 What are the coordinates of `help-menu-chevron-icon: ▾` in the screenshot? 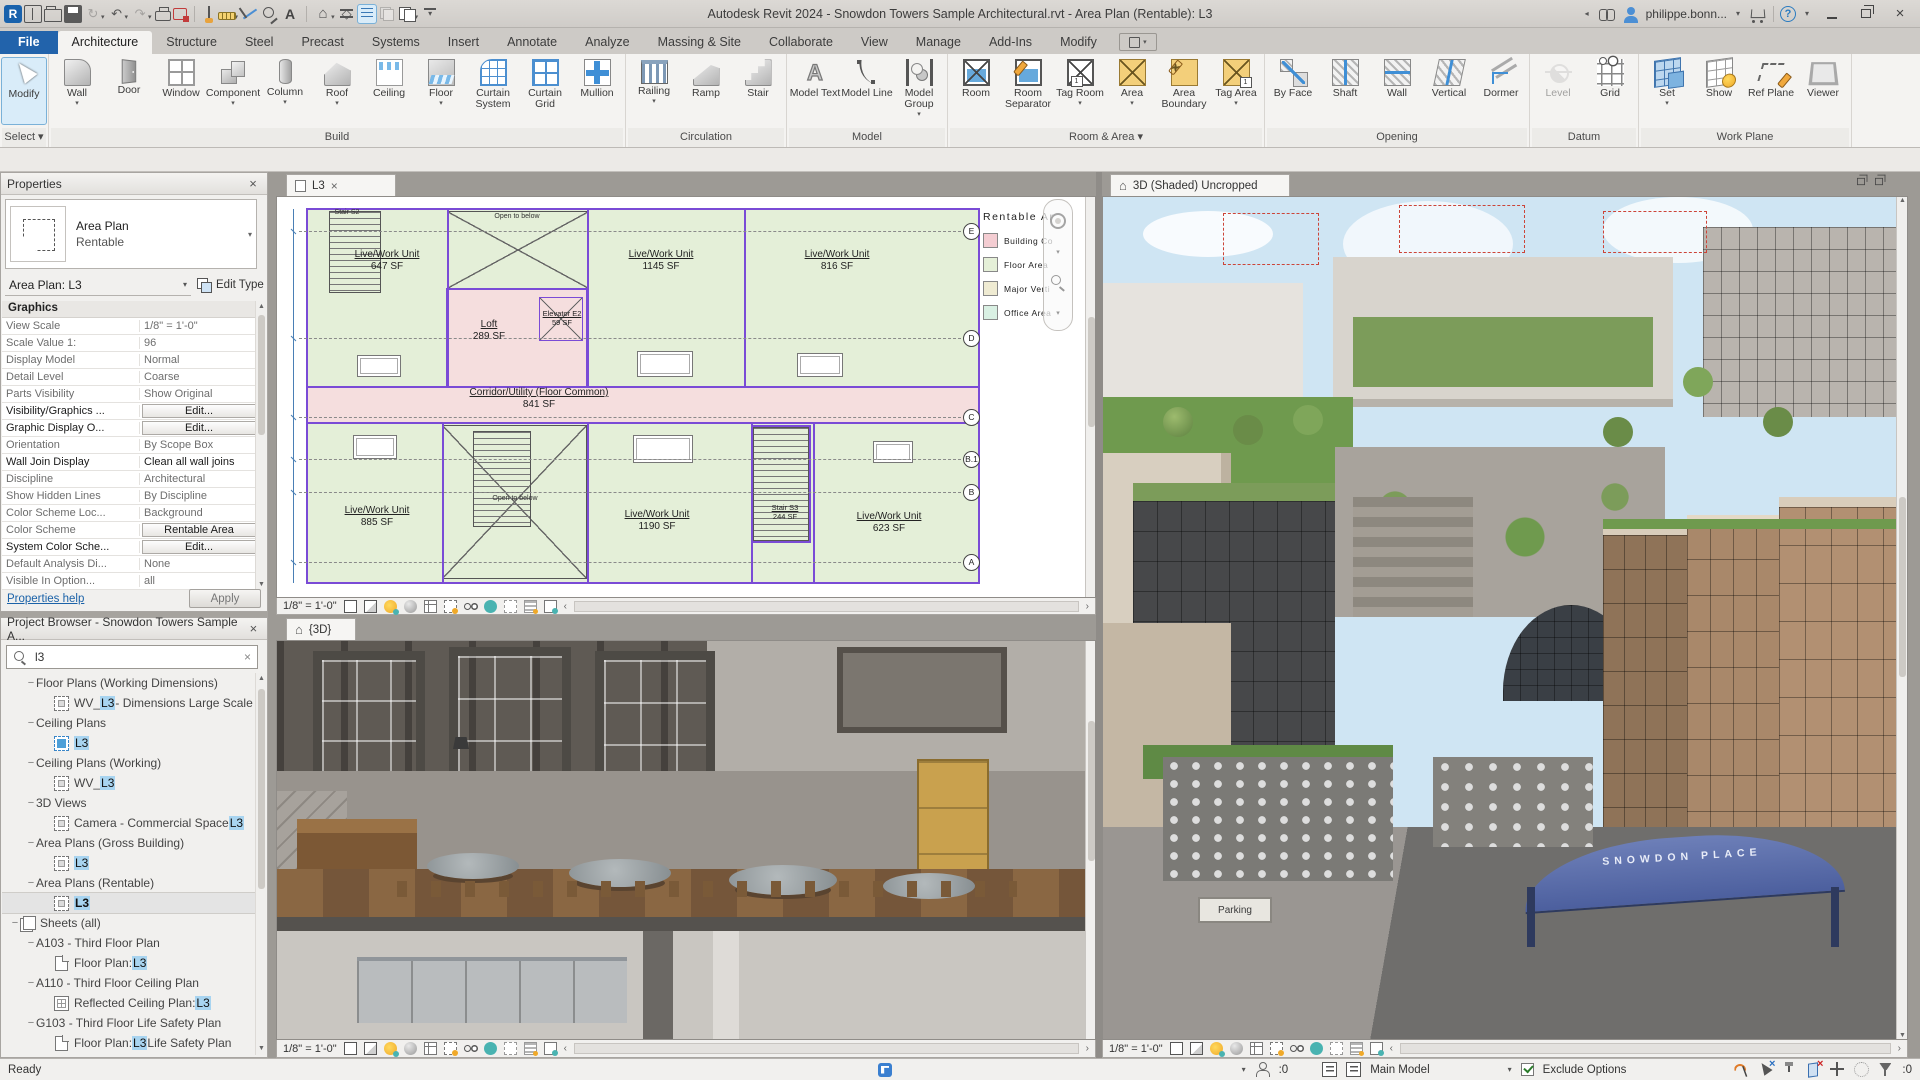 It's located at (1807, 14).